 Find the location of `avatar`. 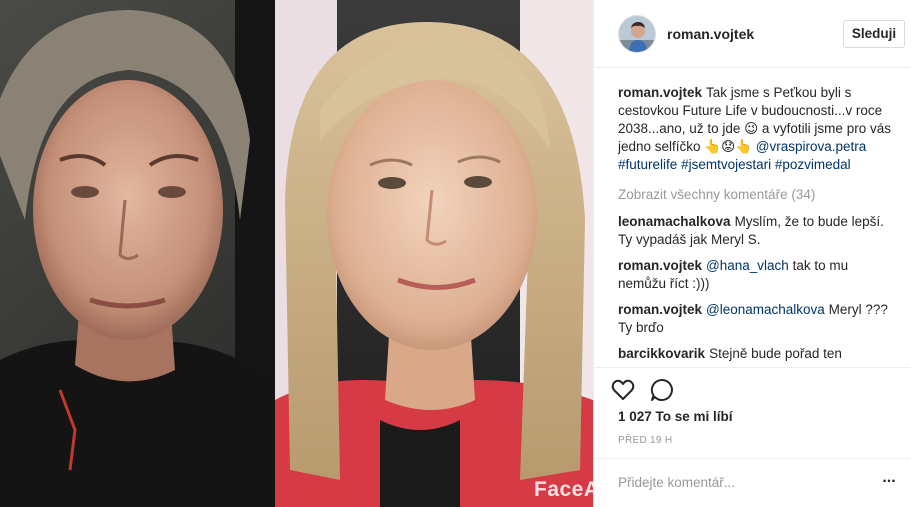

avatar is located at coordinates (637, 34).